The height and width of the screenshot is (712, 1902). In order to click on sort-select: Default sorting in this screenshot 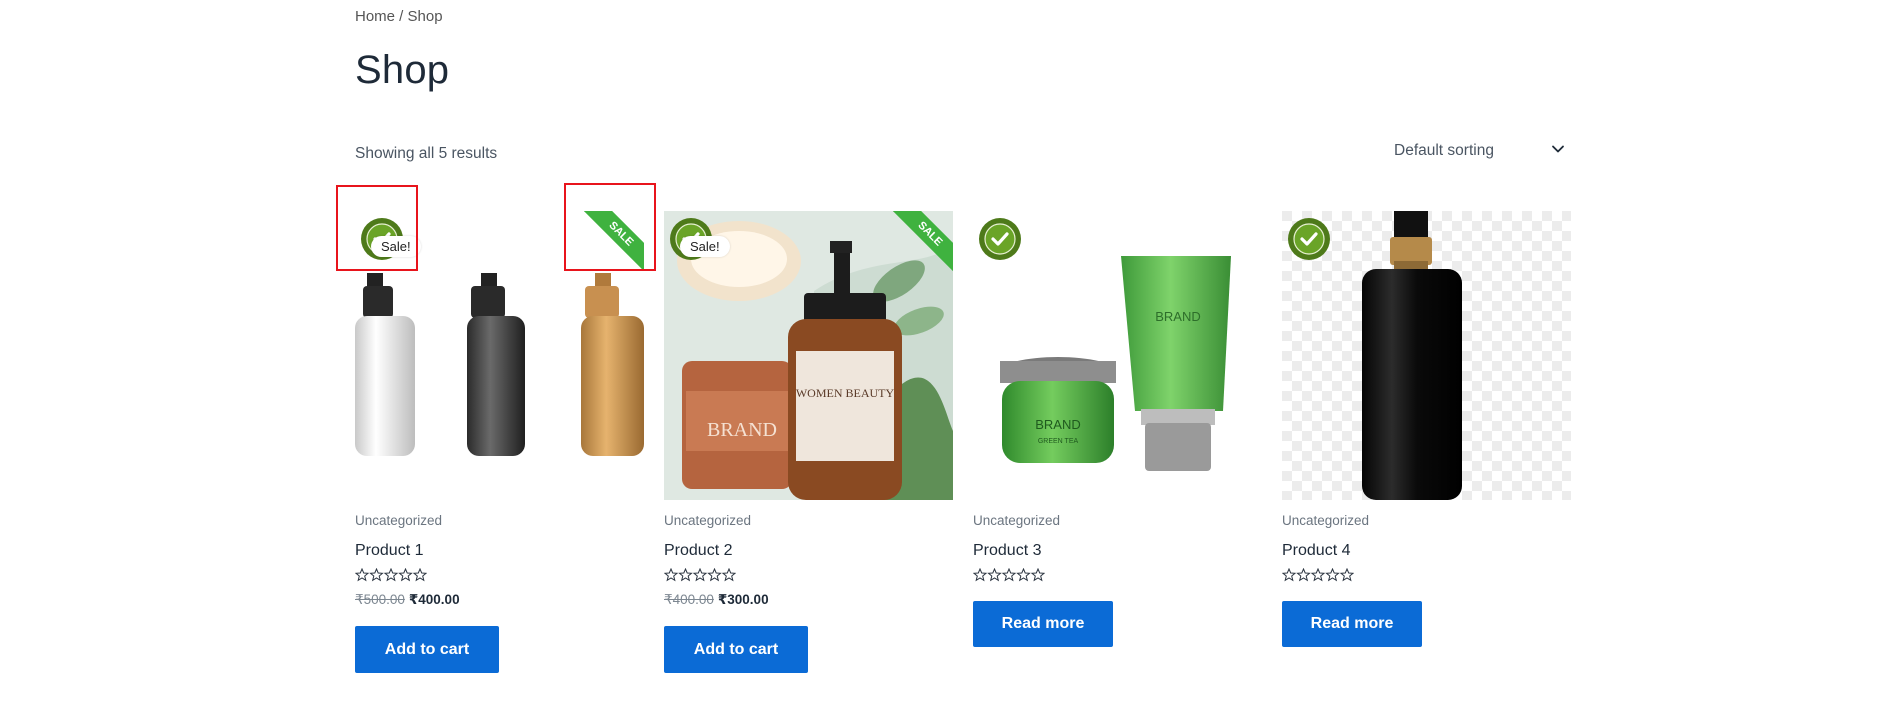, I will do `click(1470, 151)`.